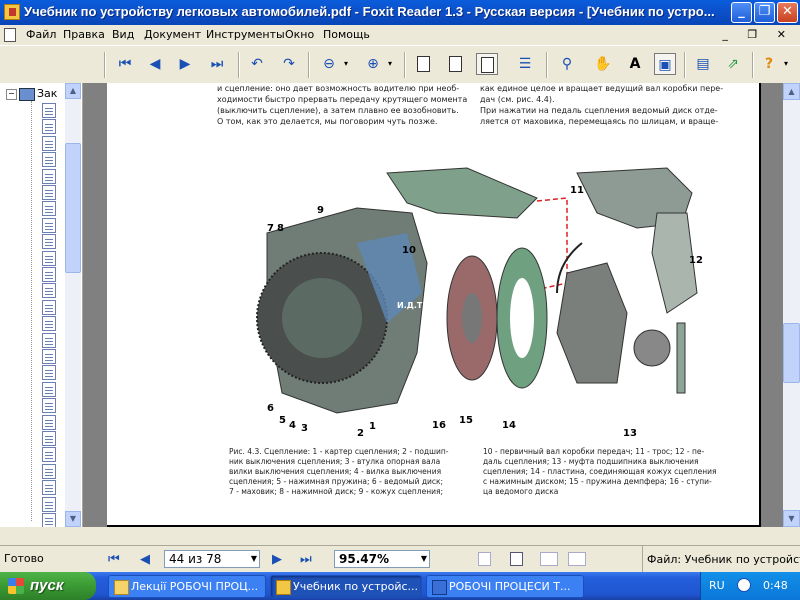  I want to click on collapse-icon: −, so click(11, 94).